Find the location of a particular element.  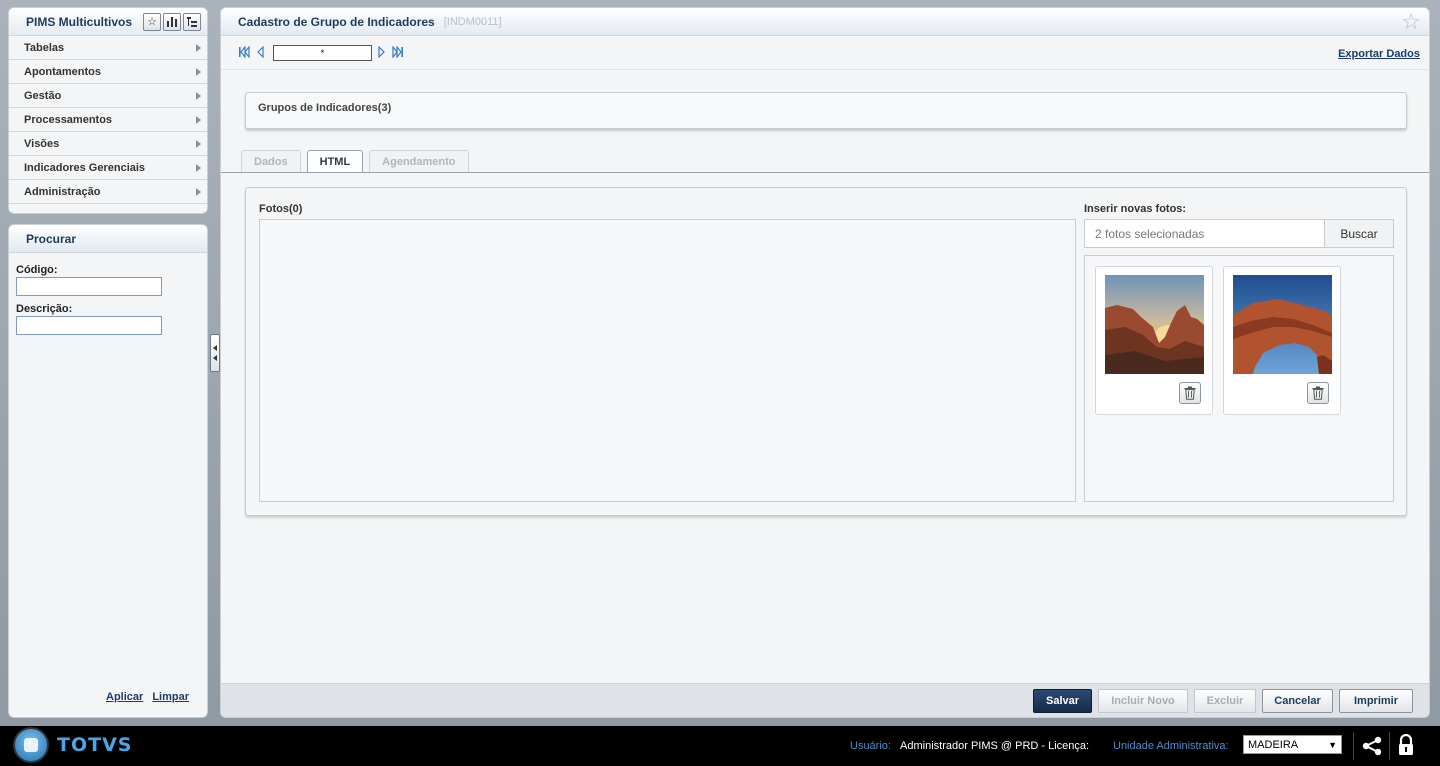

description-input is located at coordinates (89, 325).